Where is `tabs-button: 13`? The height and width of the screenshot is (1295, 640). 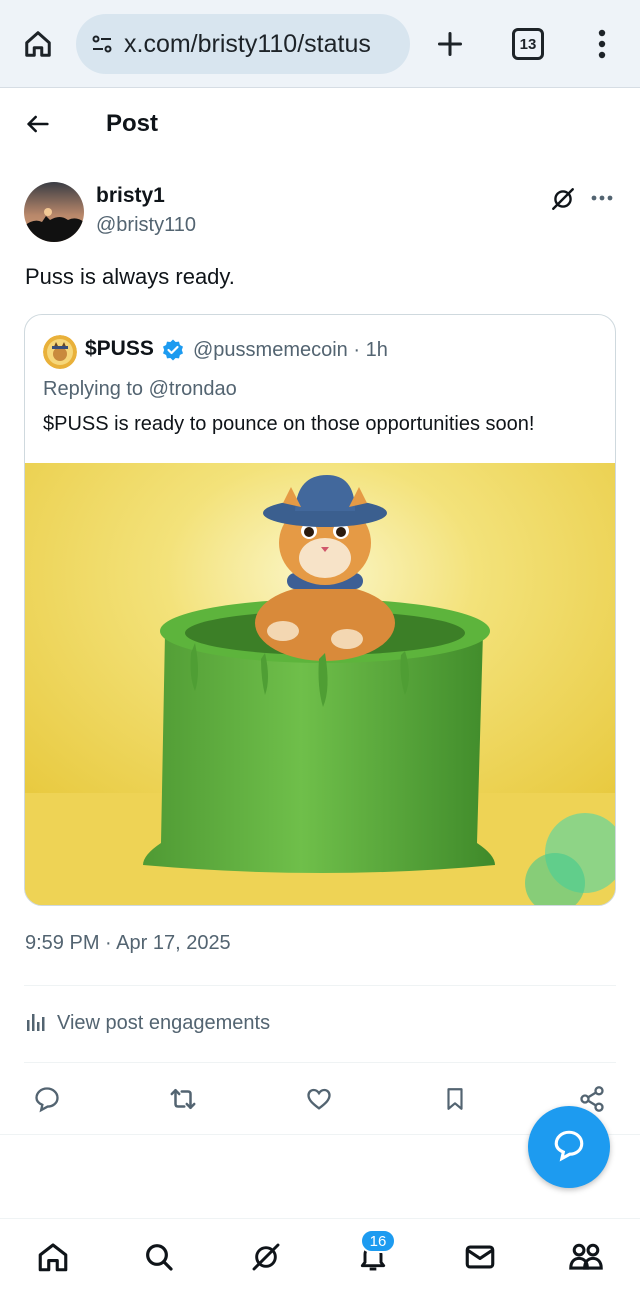 tabs-button: 13 is located at coordinates (528, 44).